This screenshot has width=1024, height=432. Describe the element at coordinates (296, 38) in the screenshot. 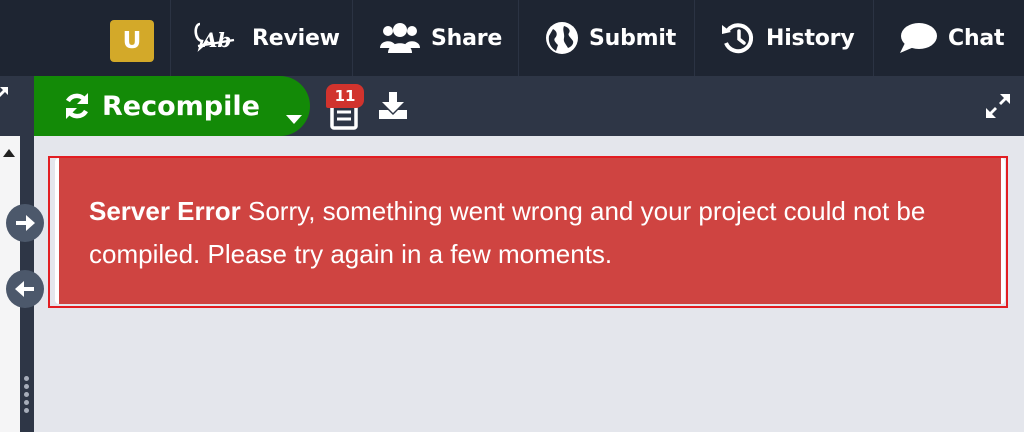

I see `review-label: Review` at that location.